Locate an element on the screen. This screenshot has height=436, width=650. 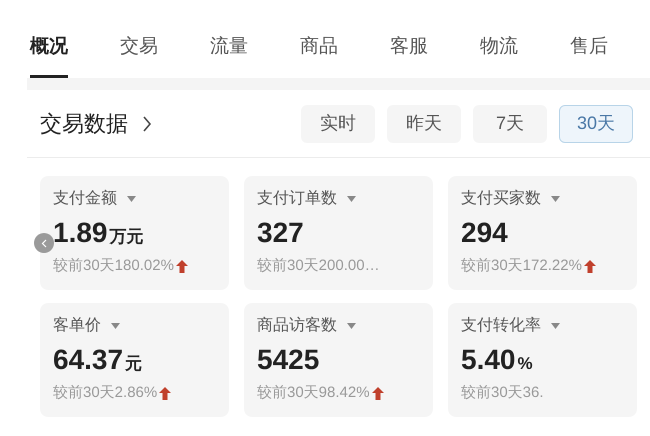
metric-value: 5425 is located at coordinates (288, 360).